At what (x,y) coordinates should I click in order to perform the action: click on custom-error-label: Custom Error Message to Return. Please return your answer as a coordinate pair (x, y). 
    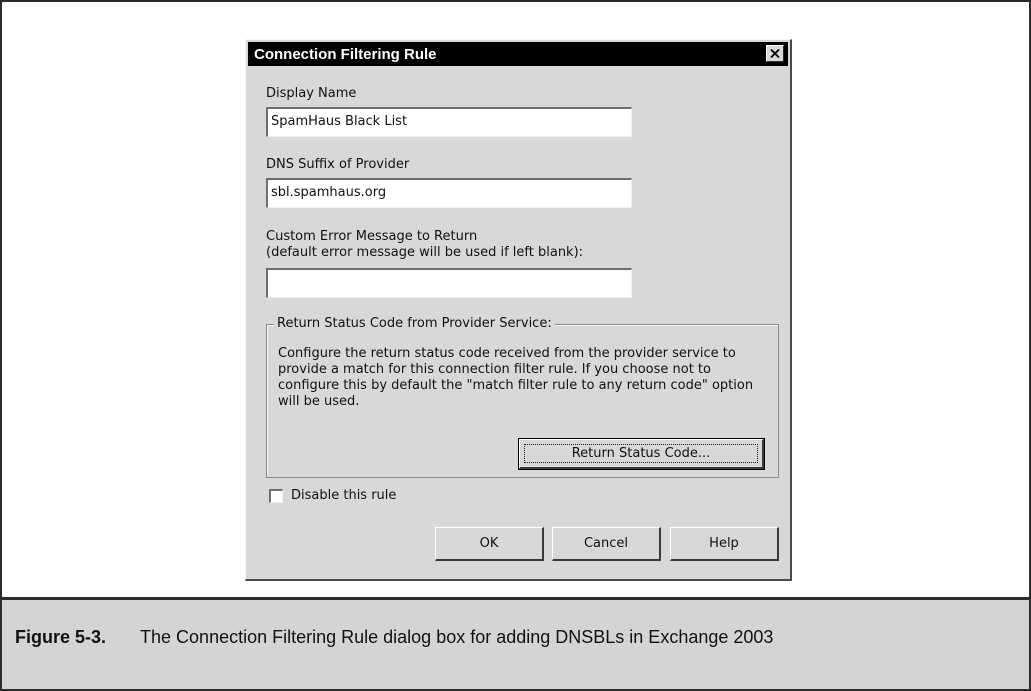
    Looking at the image, I should click on (372, 236).